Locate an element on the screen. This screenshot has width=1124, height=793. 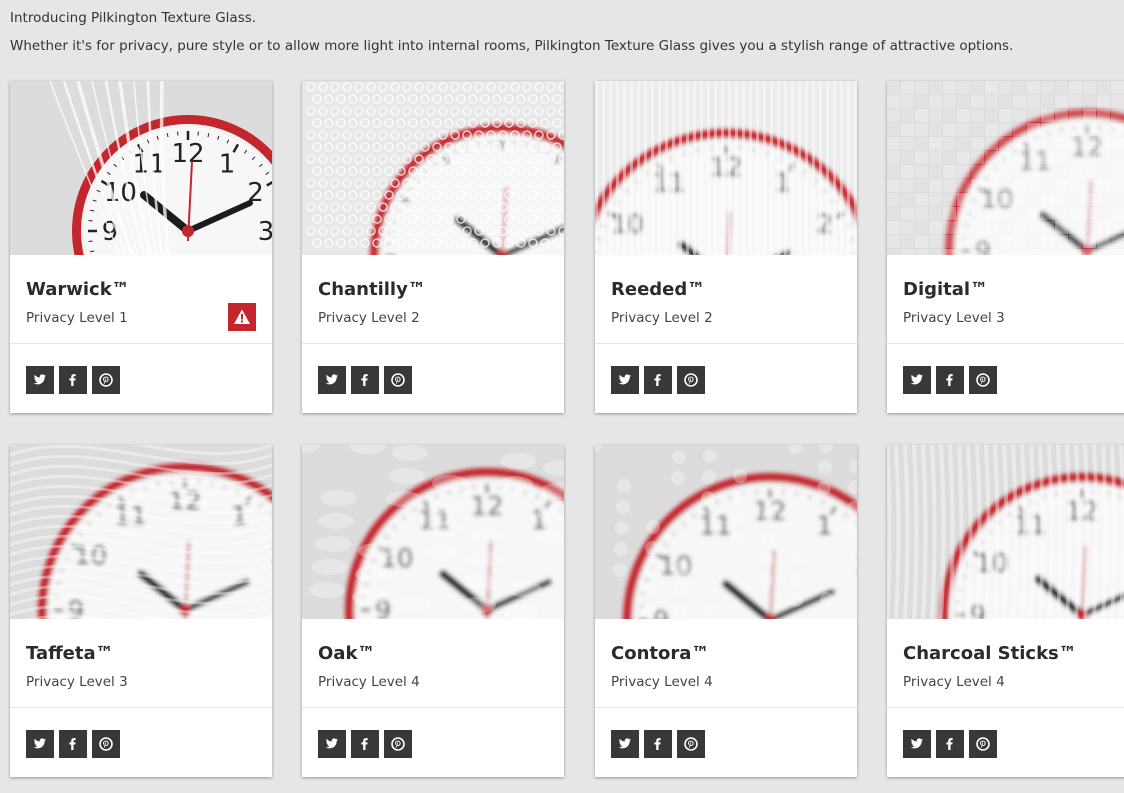
product-info: Oak™ Privacy Level 4 is located at coordinates (433, 663).